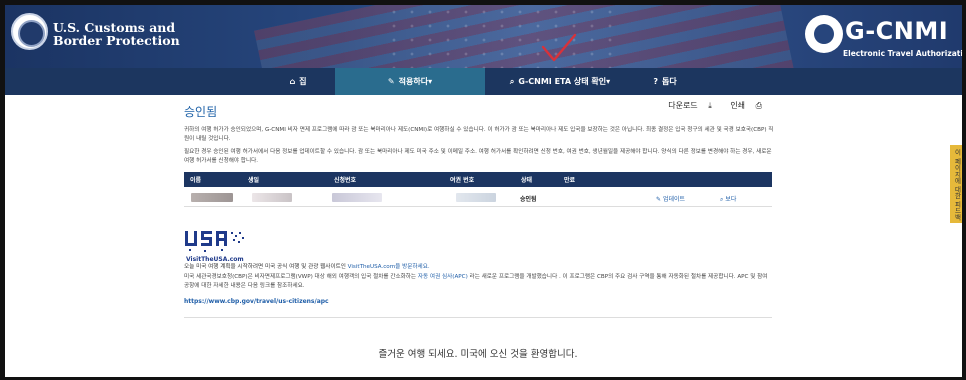 The height and width of the screenshot is (380, 966). I want to click on download-label: 다운로드, so click(683, 105).